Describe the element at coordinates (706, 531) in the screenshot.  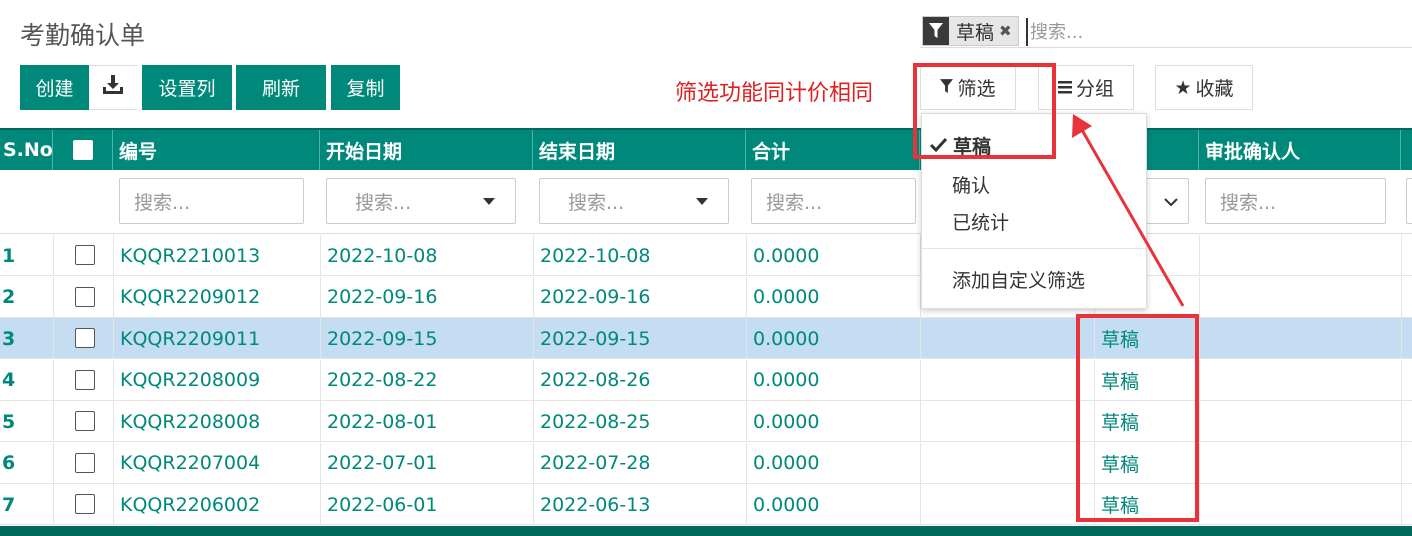
I see `footer-bar` at that location.